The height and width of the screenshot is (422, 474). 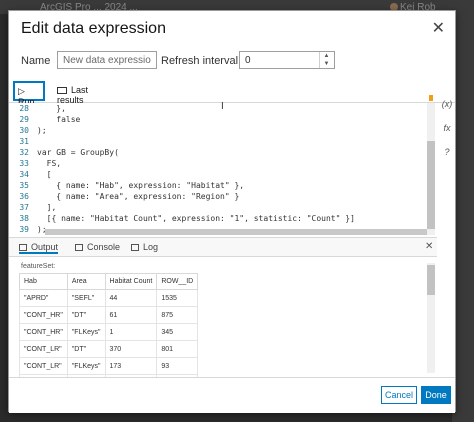 What do you see at coordinates (44, 174) in the screenshot?
I see `code-text: [` at bounding box center [44, 174].